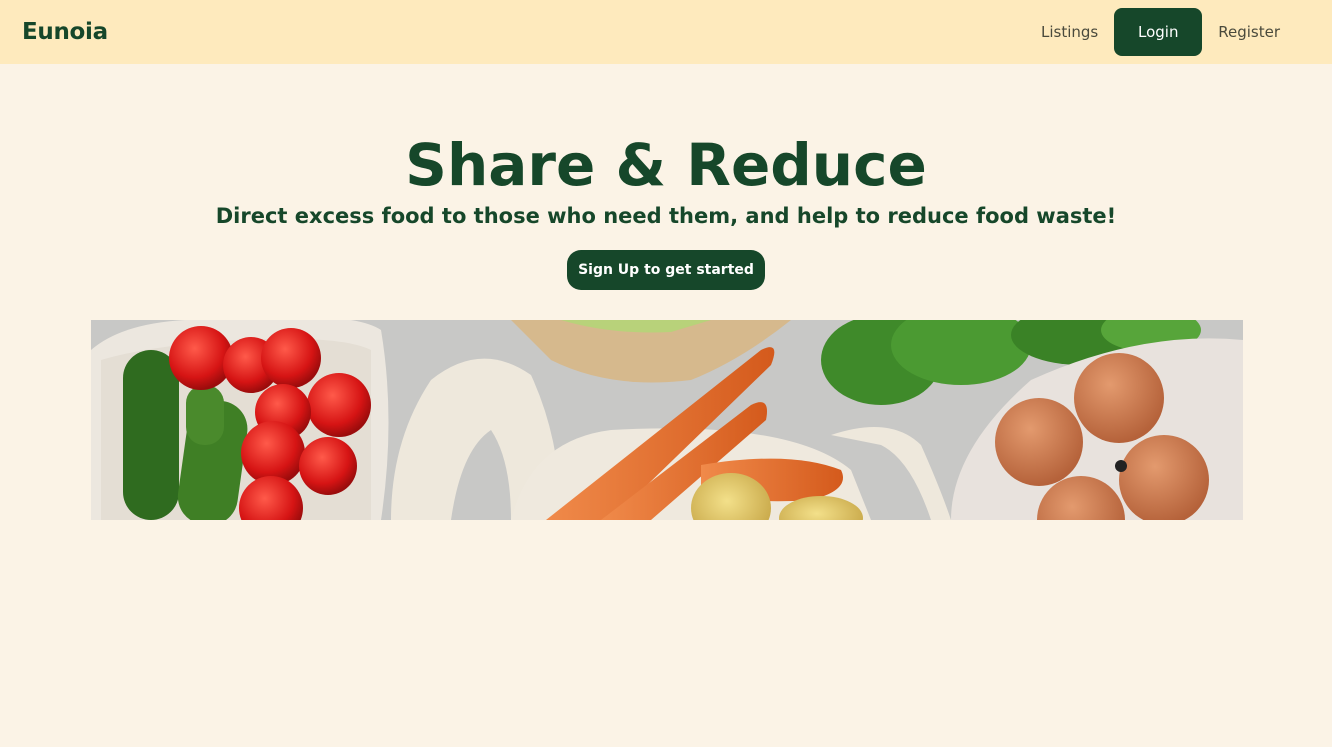 The image size is (1332, 747). I want to click on nav-links: Listings Login Register, so click(1160, 32).